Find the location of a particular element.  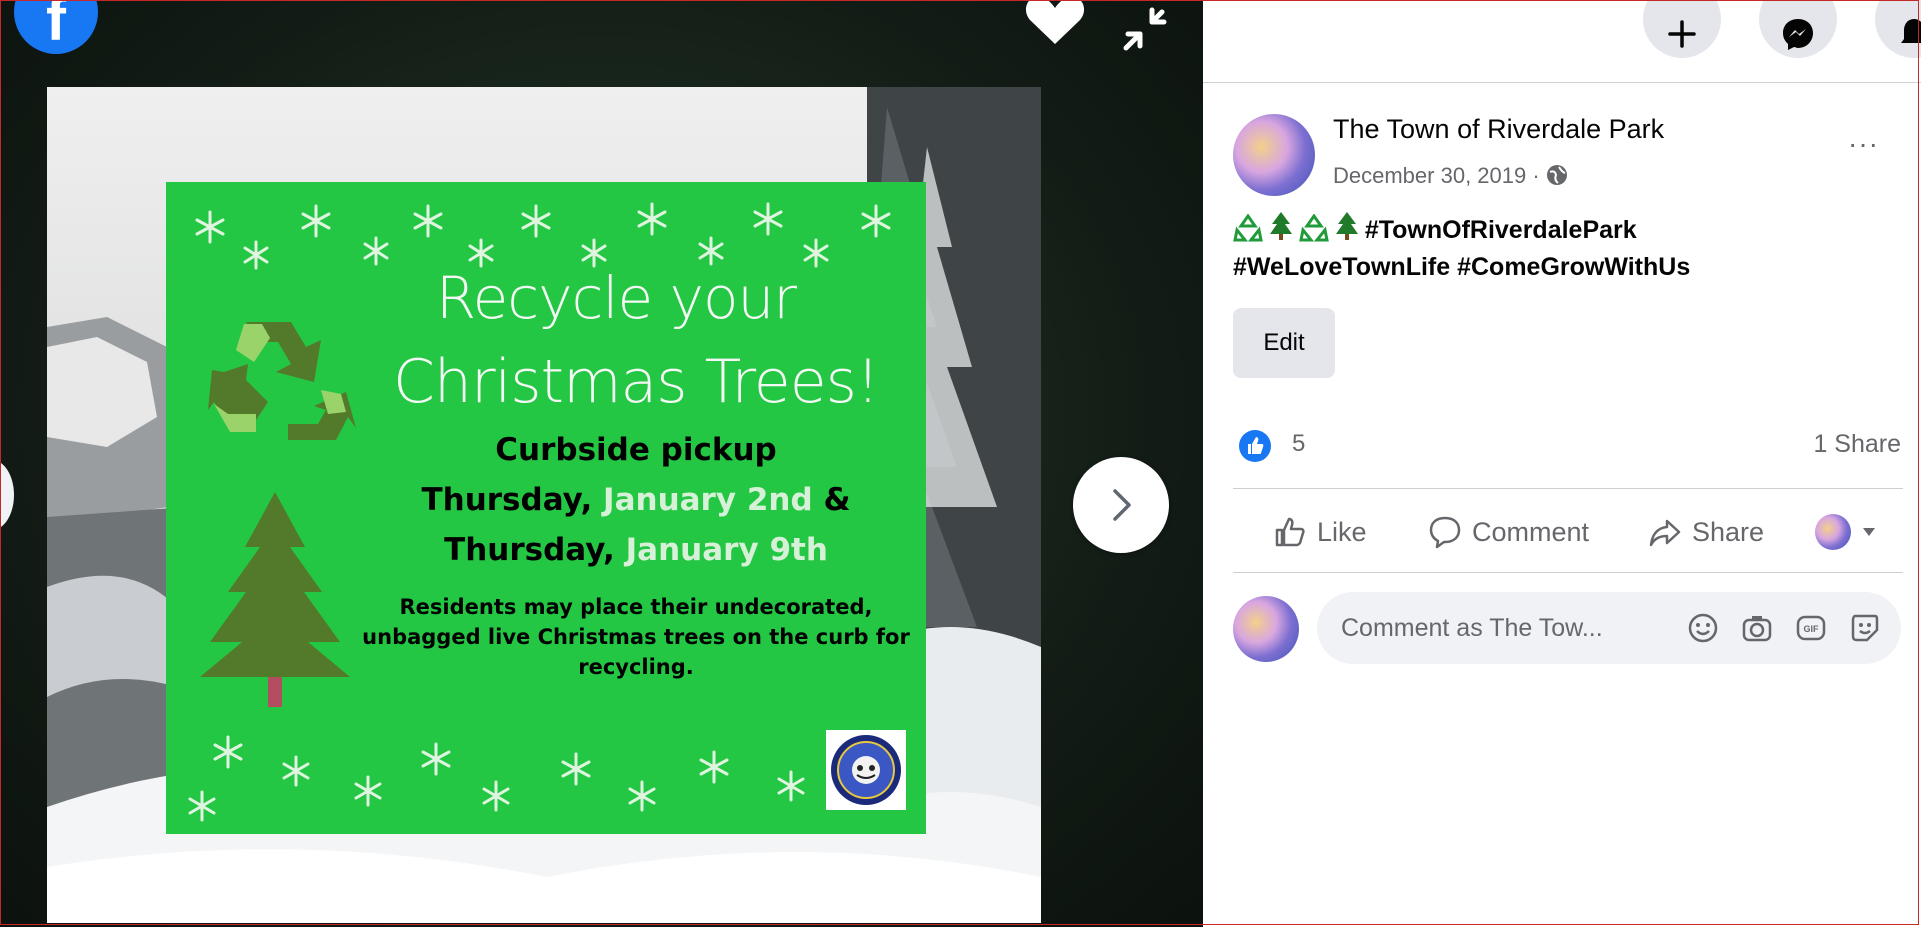

next-photo-button is located at coordinates (1121, 505).